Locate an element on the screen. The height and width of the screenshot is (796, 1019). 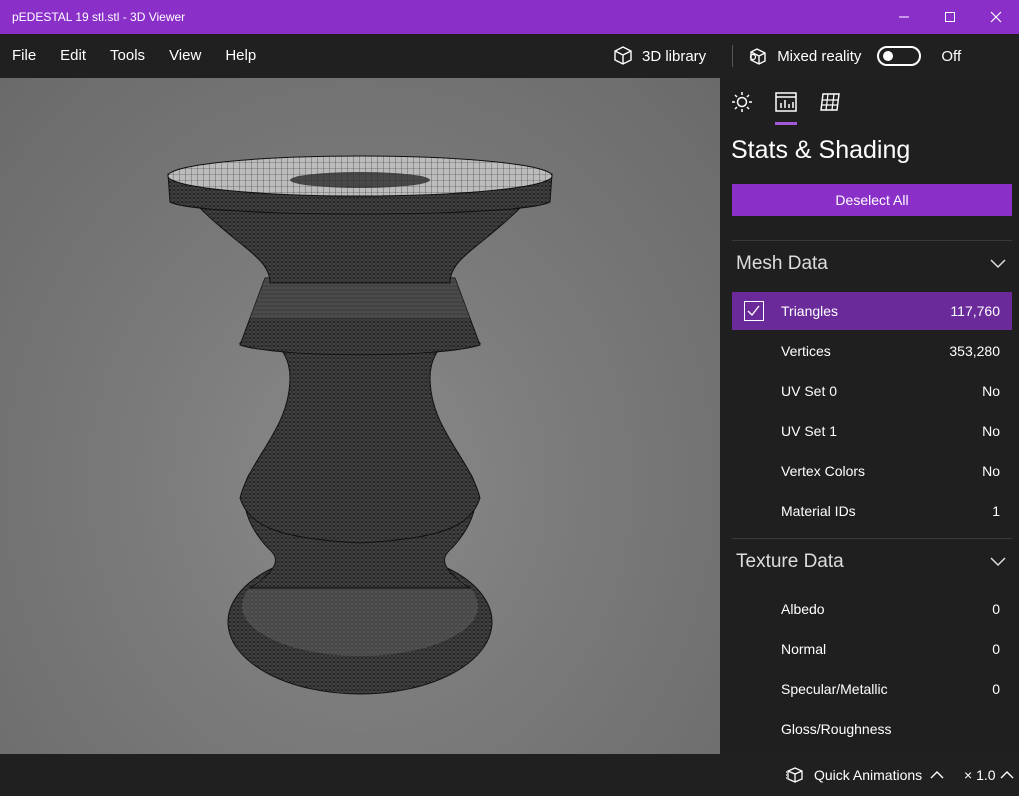
mixed-reality-label: Mixed reality is located at coordinates (819, 56).